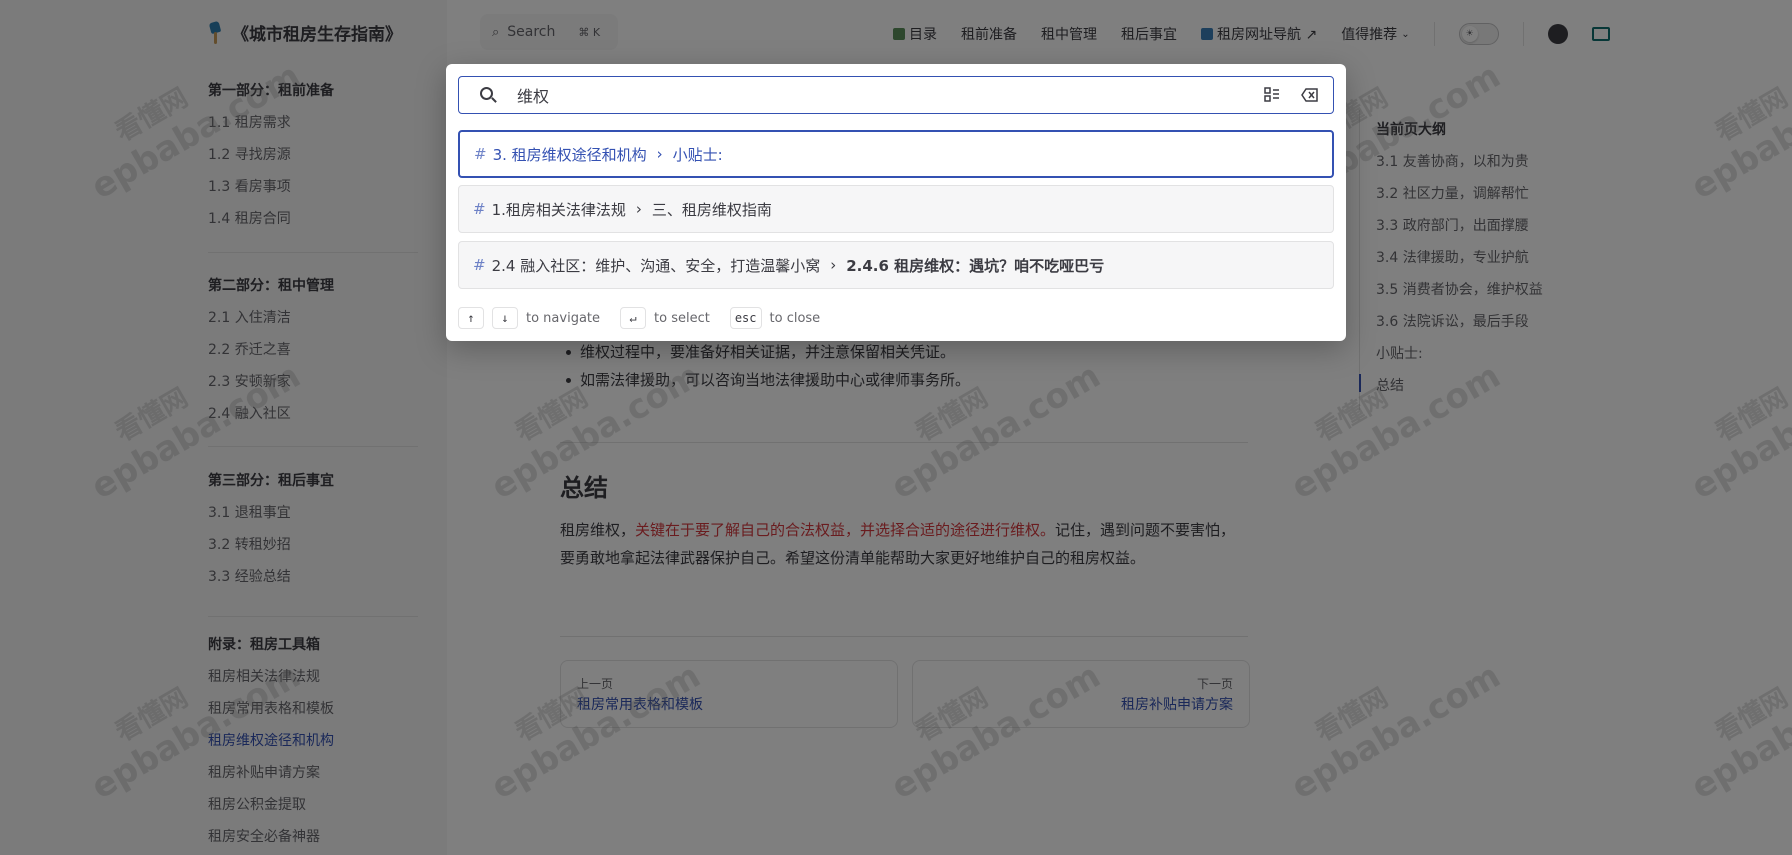 This screenshot has width=1792, height=855. Describe the element at coordinates (745, 318) in the screenshot. I see `esc-key: esc` at that location.